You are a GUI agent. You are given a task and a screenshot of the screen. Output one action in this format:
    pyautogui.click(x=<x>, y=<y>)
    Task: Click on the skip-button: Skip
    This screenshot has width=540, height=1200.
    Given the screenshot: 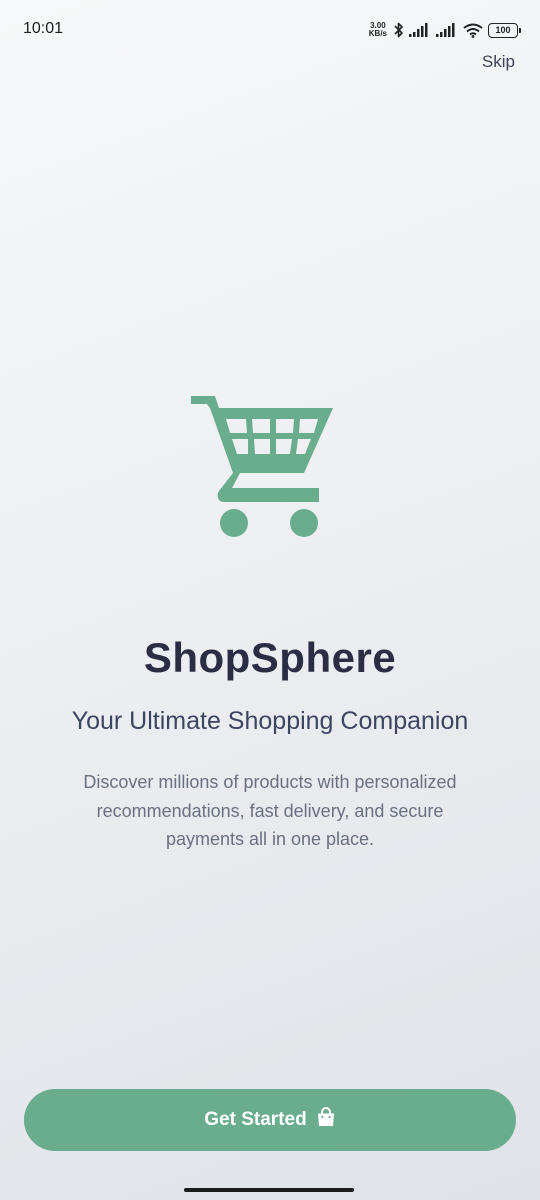 What is the action you would take?
    pyautogui.click(x=498, y=62)
    